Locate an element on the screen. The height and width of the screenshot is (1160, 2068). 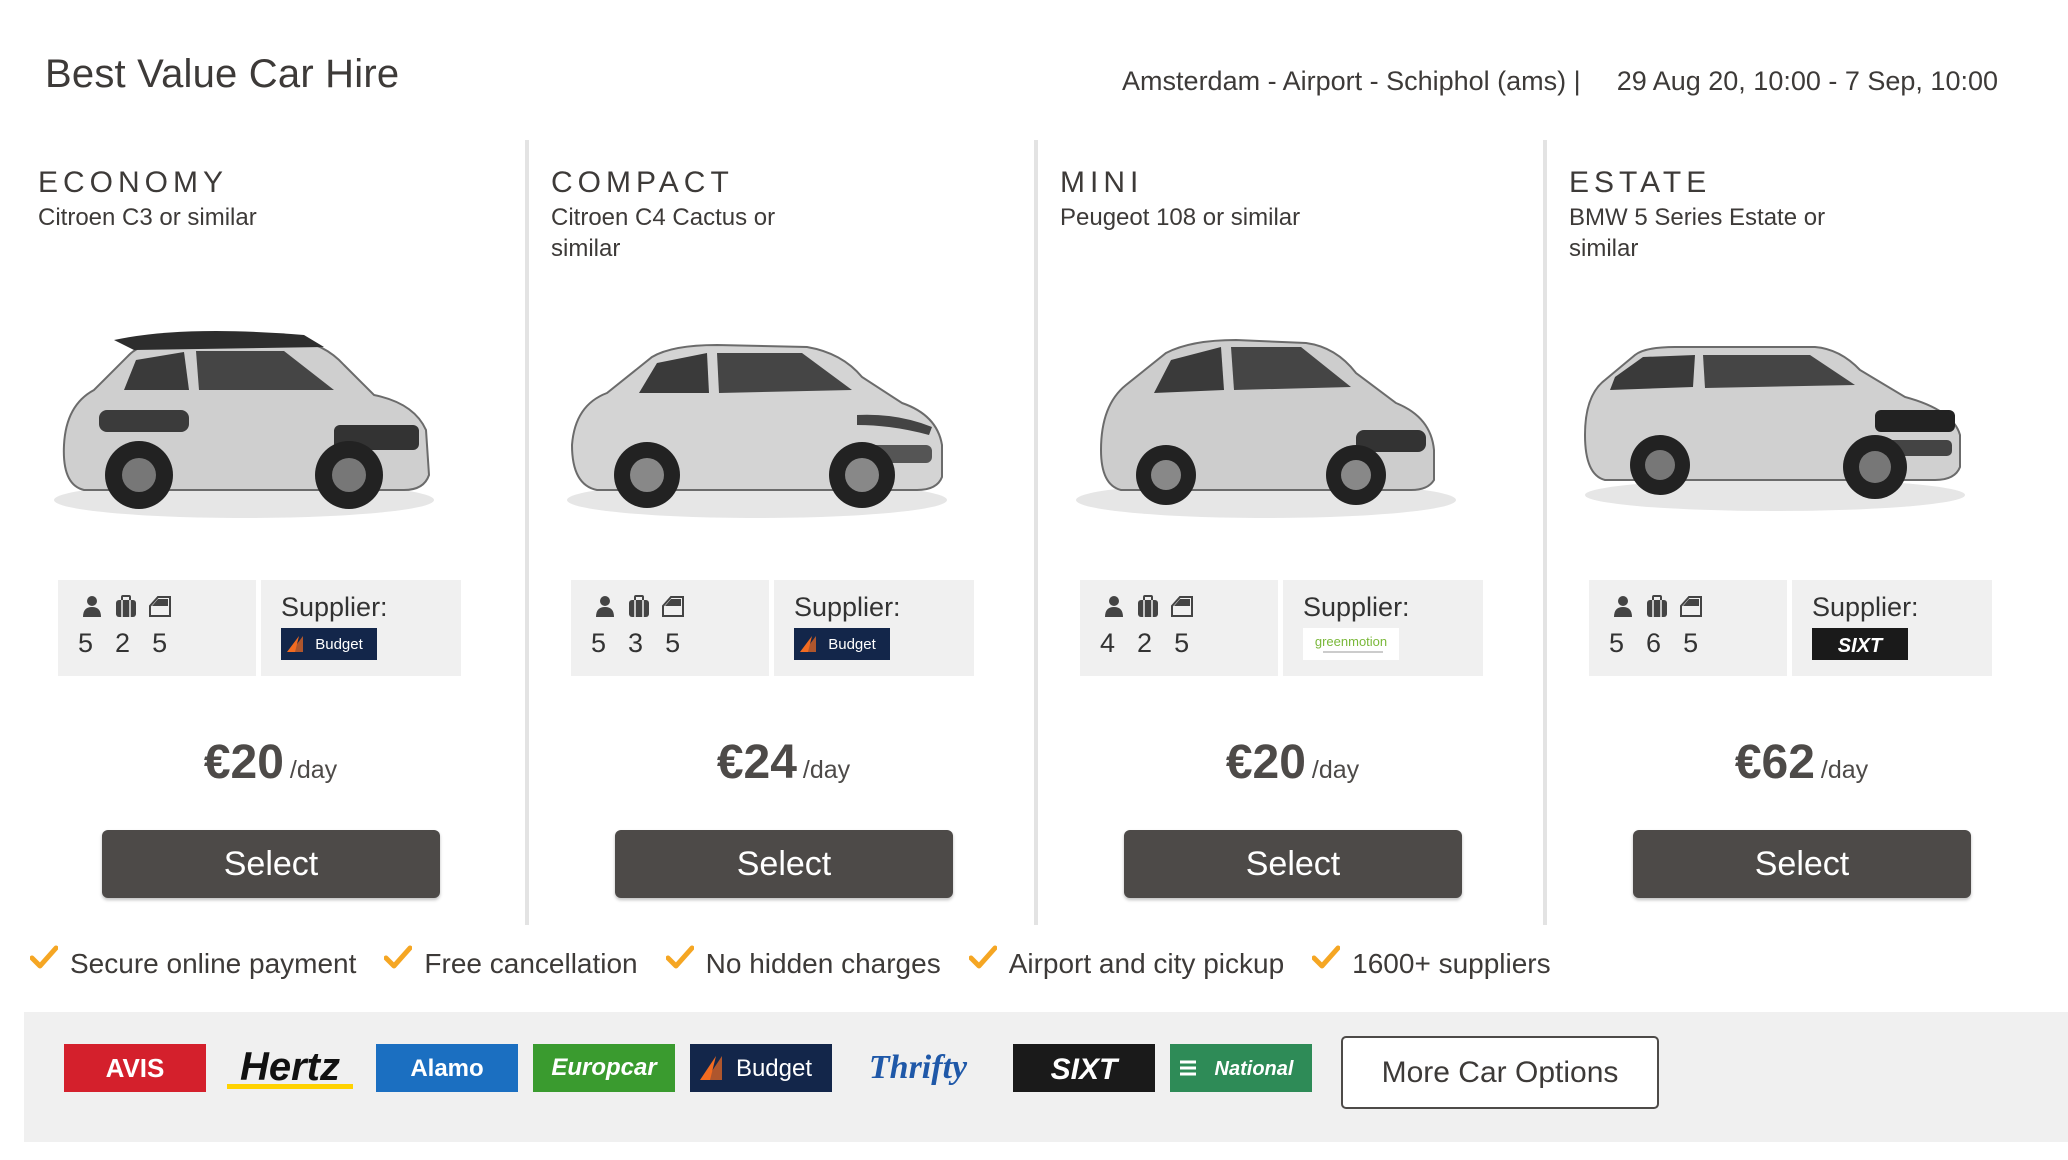
avis-logo: AVIS is located at coordinates (135, 1068).